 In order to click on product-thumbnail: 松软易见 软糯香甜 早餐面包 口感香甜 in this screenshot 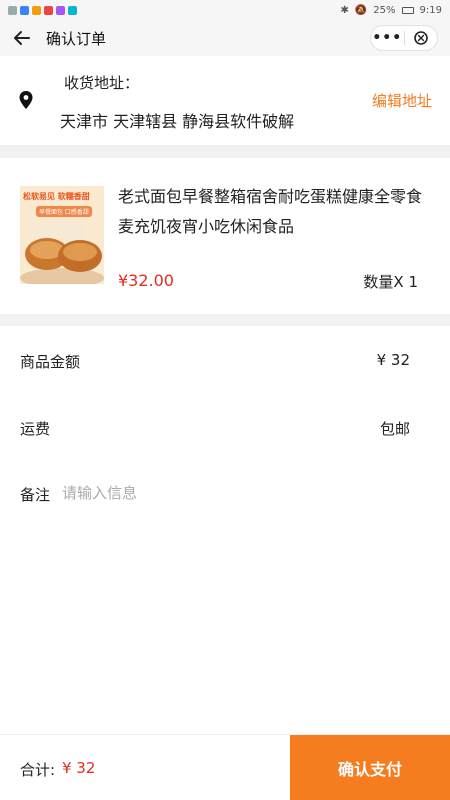, I will do `click(62, 235)`.